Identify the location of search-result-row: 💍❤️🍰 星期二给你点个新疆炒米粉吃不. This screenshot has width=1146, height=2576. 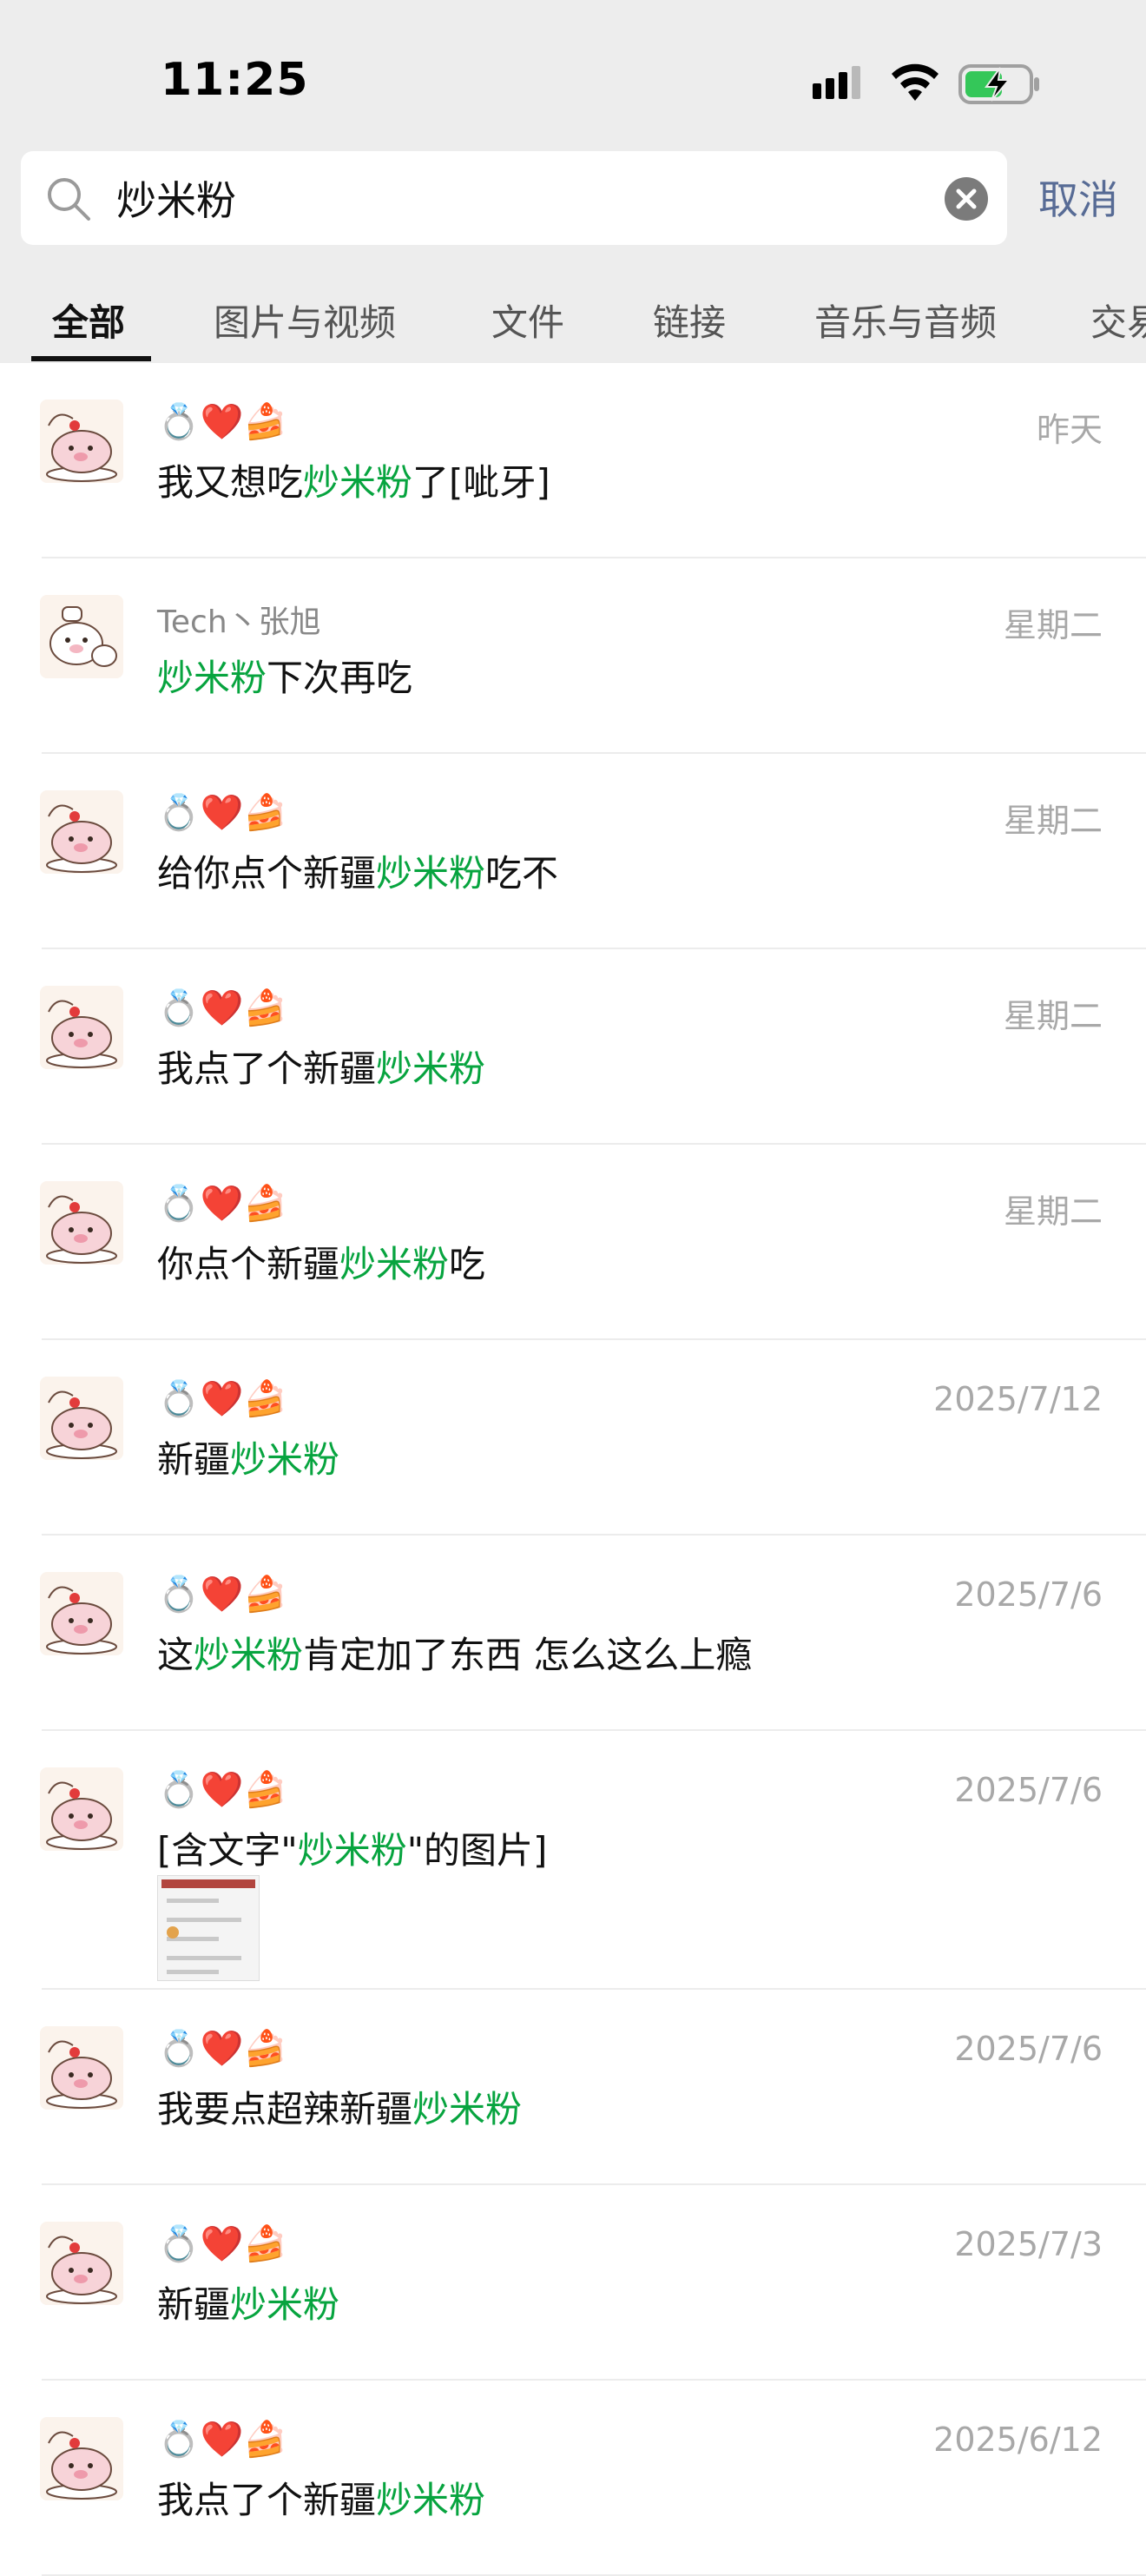
(573, 851).